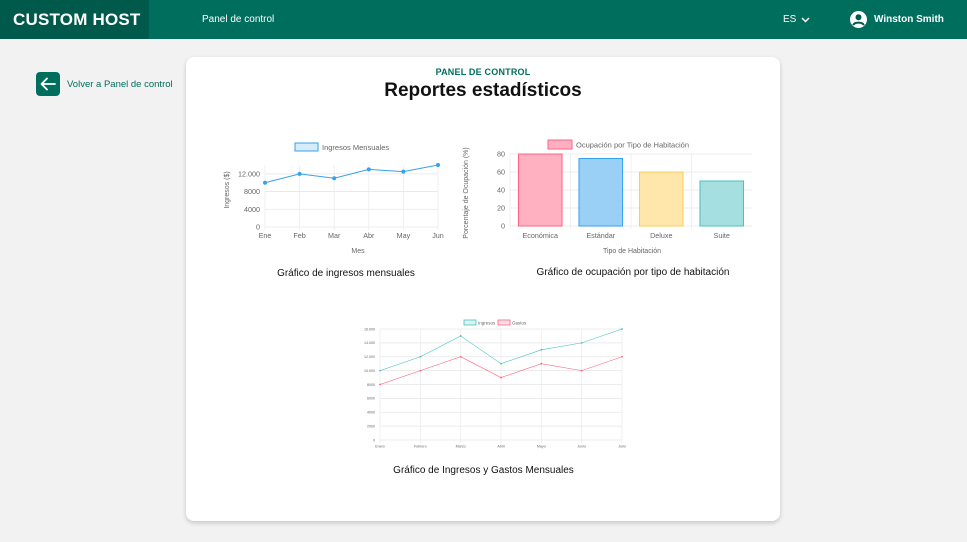  I want to click on chart1-legend: Ingresos Mensuales, so click(341, 147).